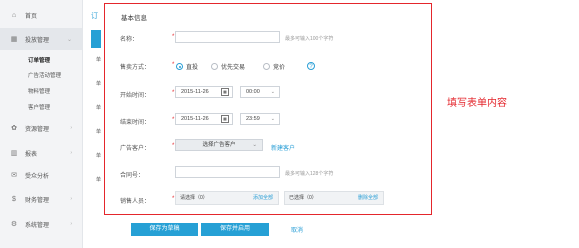 This screenshot has height=248, width=579. What do you see at coordinates (227, 198) in the screenshot?
I see `sales-available-box: 请选择（0） 添加全部` at bounding box center [227, 198].